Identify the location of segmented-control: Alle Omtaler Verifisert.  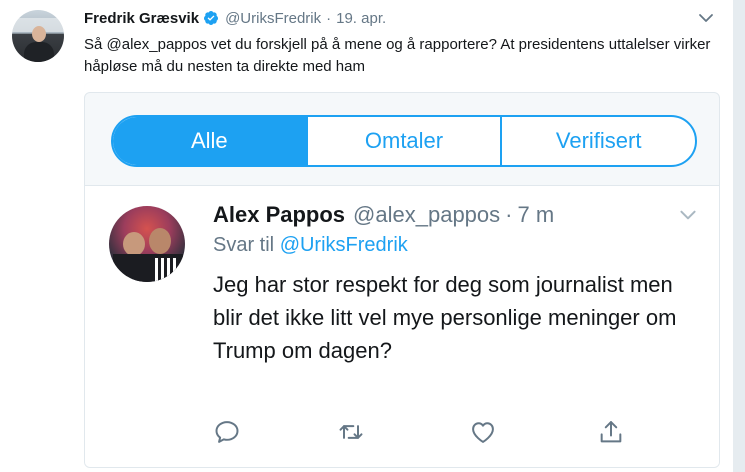
(404, 141).